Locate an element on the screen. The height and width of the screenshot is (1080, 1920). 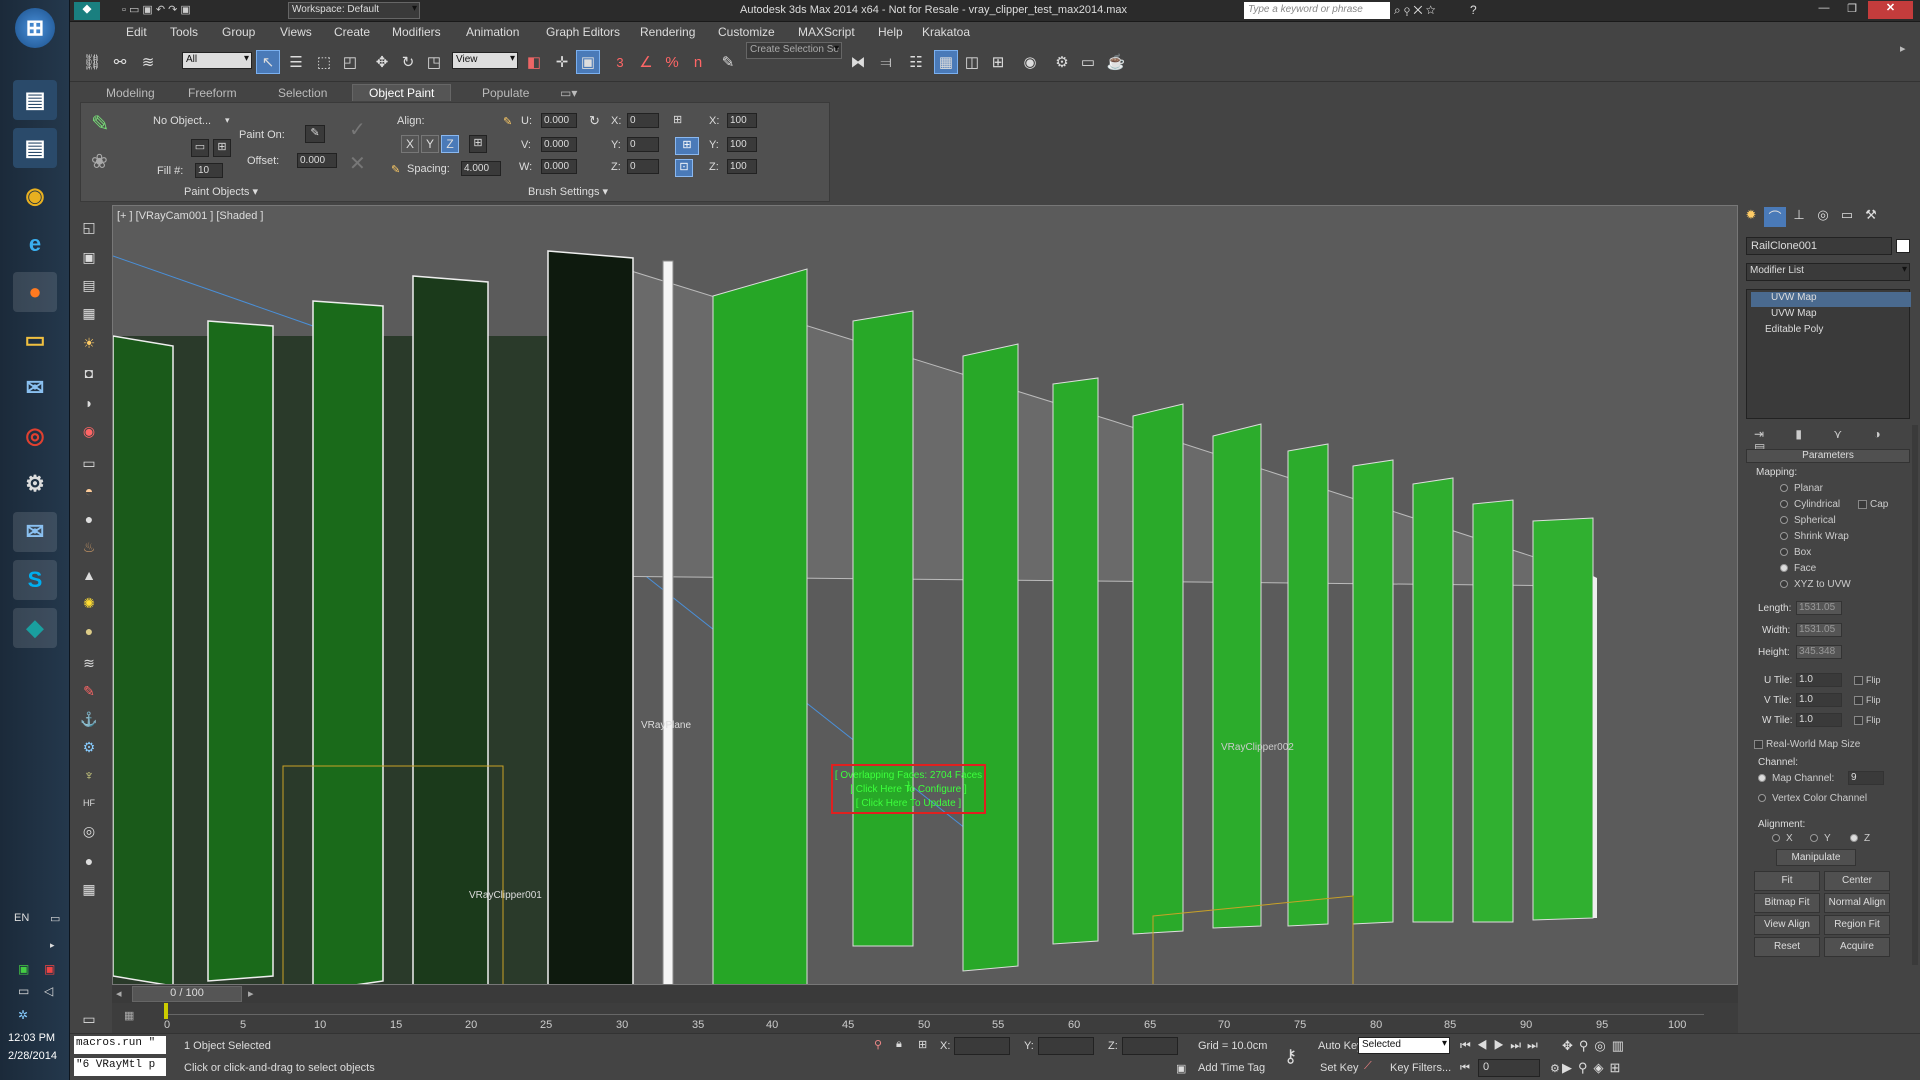
vlc-icon: ◉ is located at coordinates (35, 196).